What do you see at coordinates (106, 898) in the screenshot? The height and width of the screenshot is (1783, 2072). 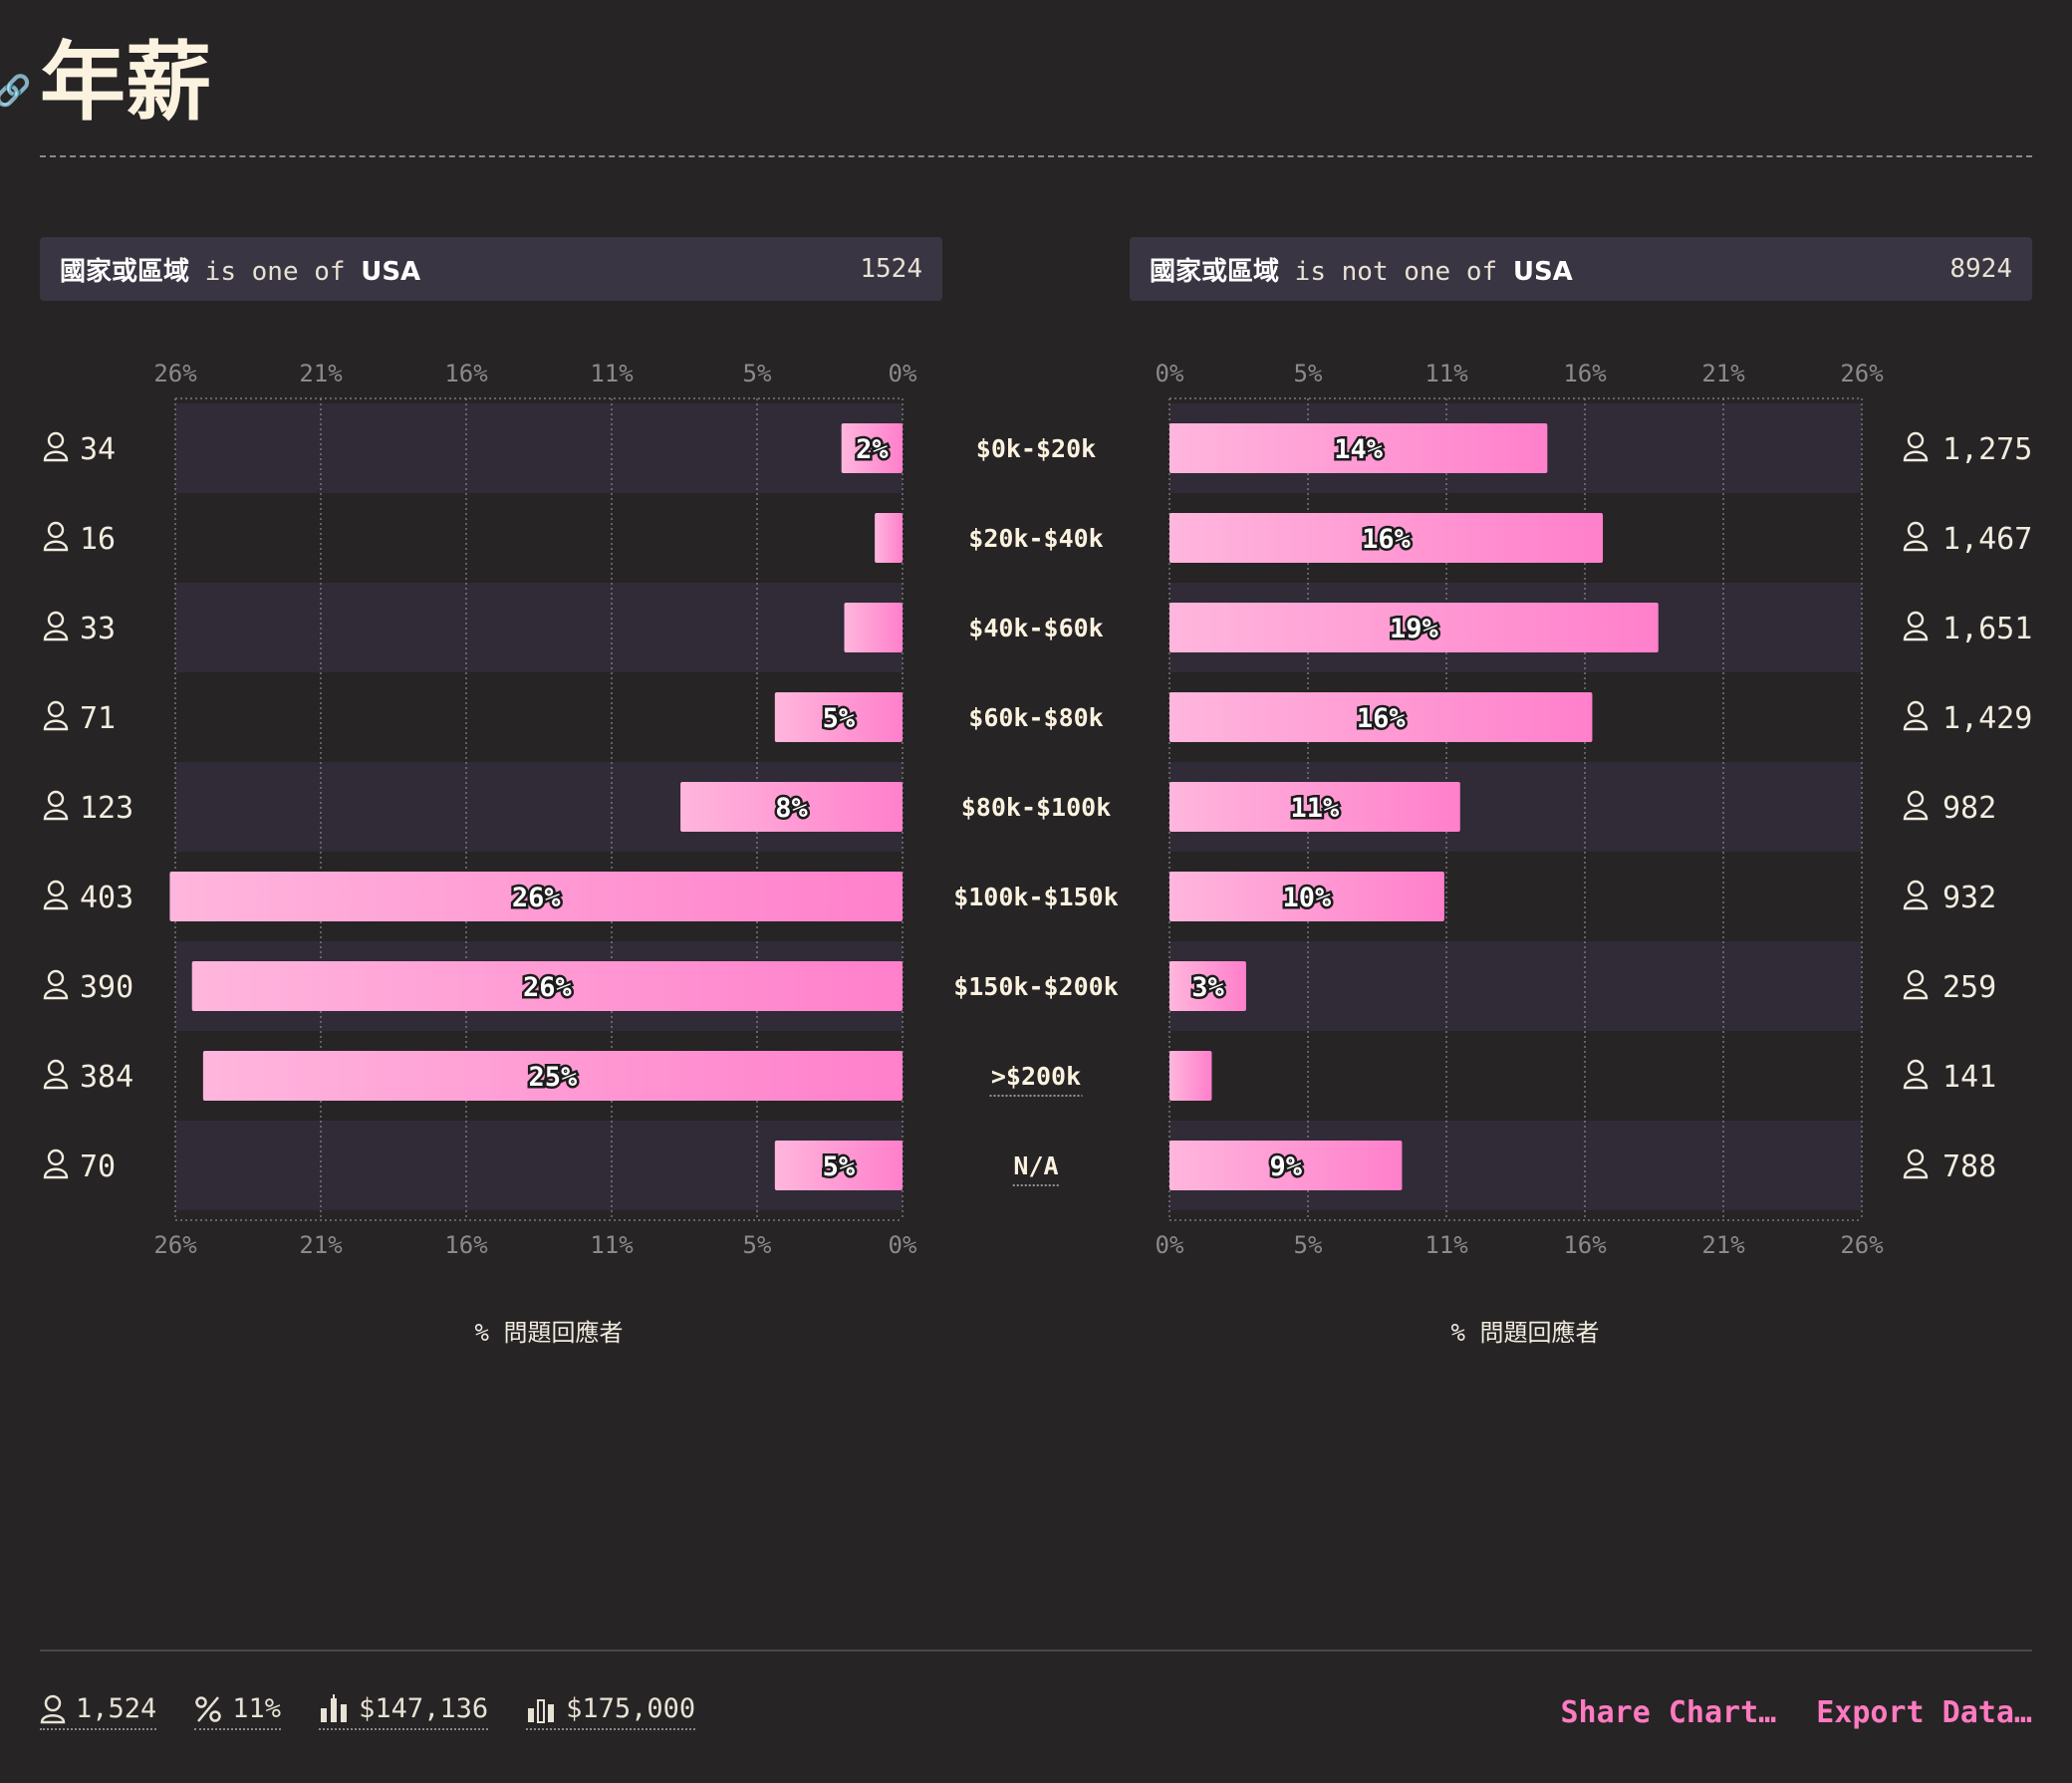 I see `respondent-count: 403` at bounding box center [106, 898].